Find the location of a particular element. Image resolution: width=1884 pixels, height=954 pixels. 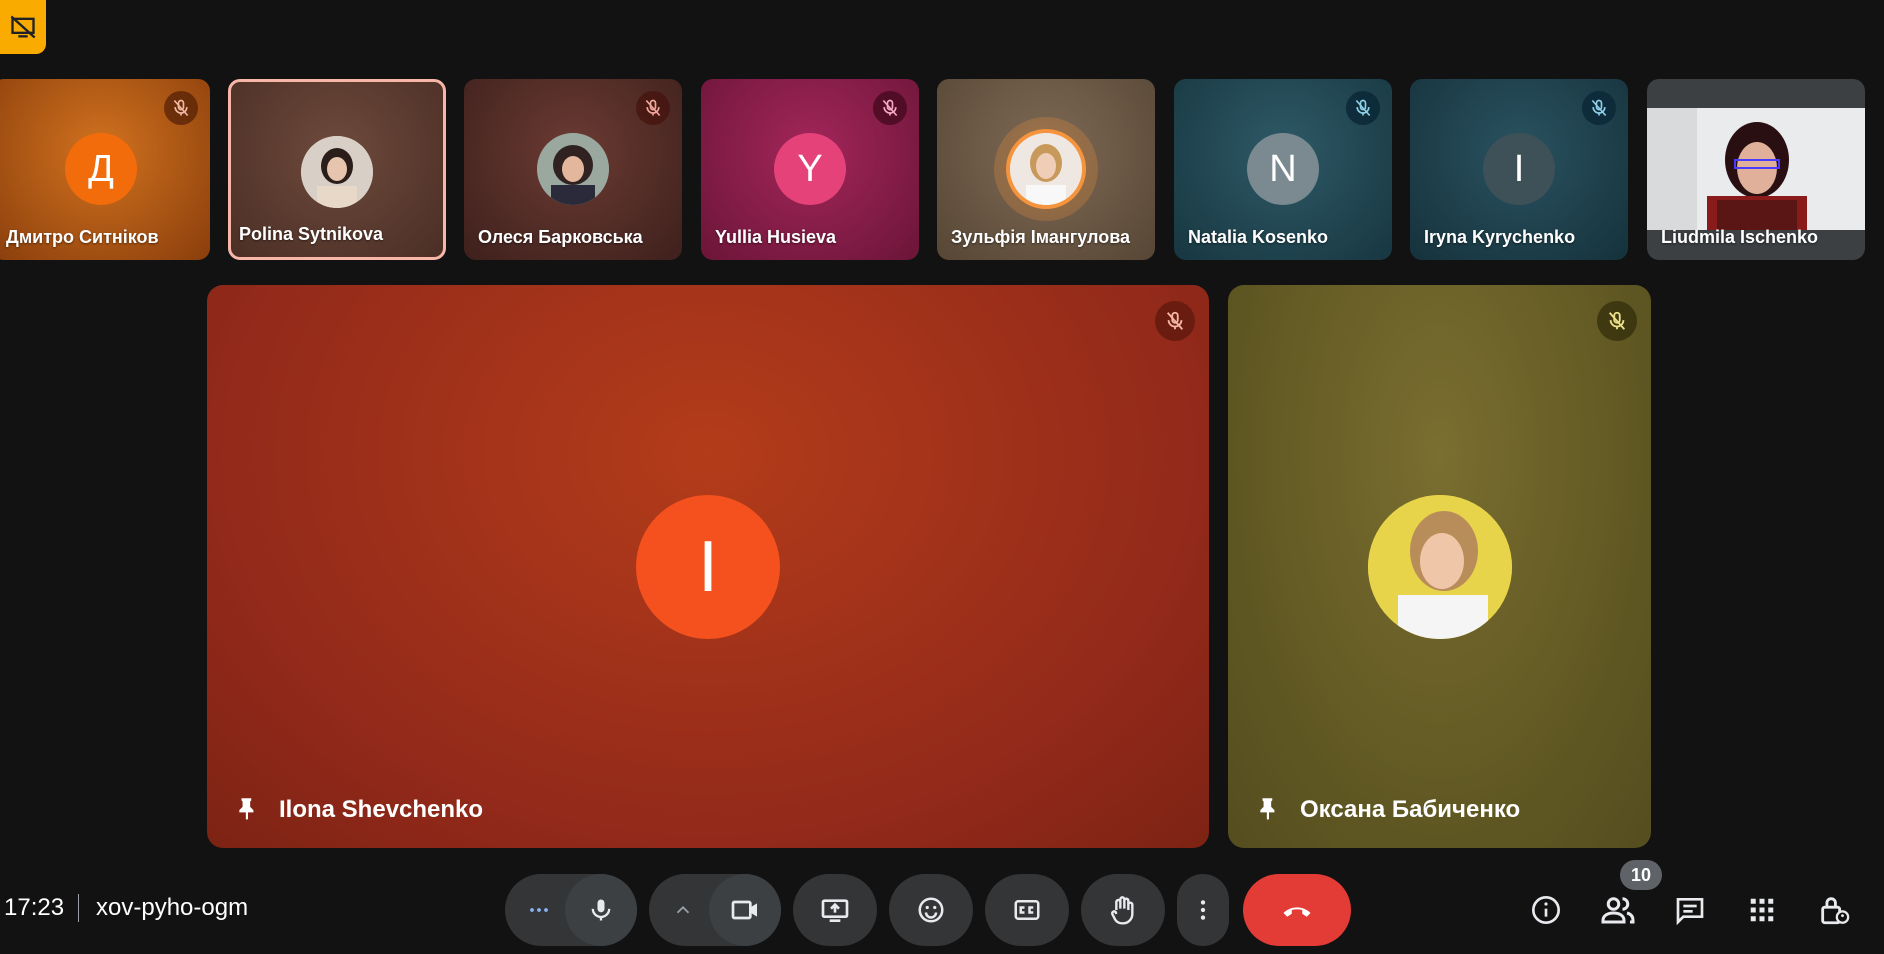

host-controls-button is located at coordinates (1834, 910).